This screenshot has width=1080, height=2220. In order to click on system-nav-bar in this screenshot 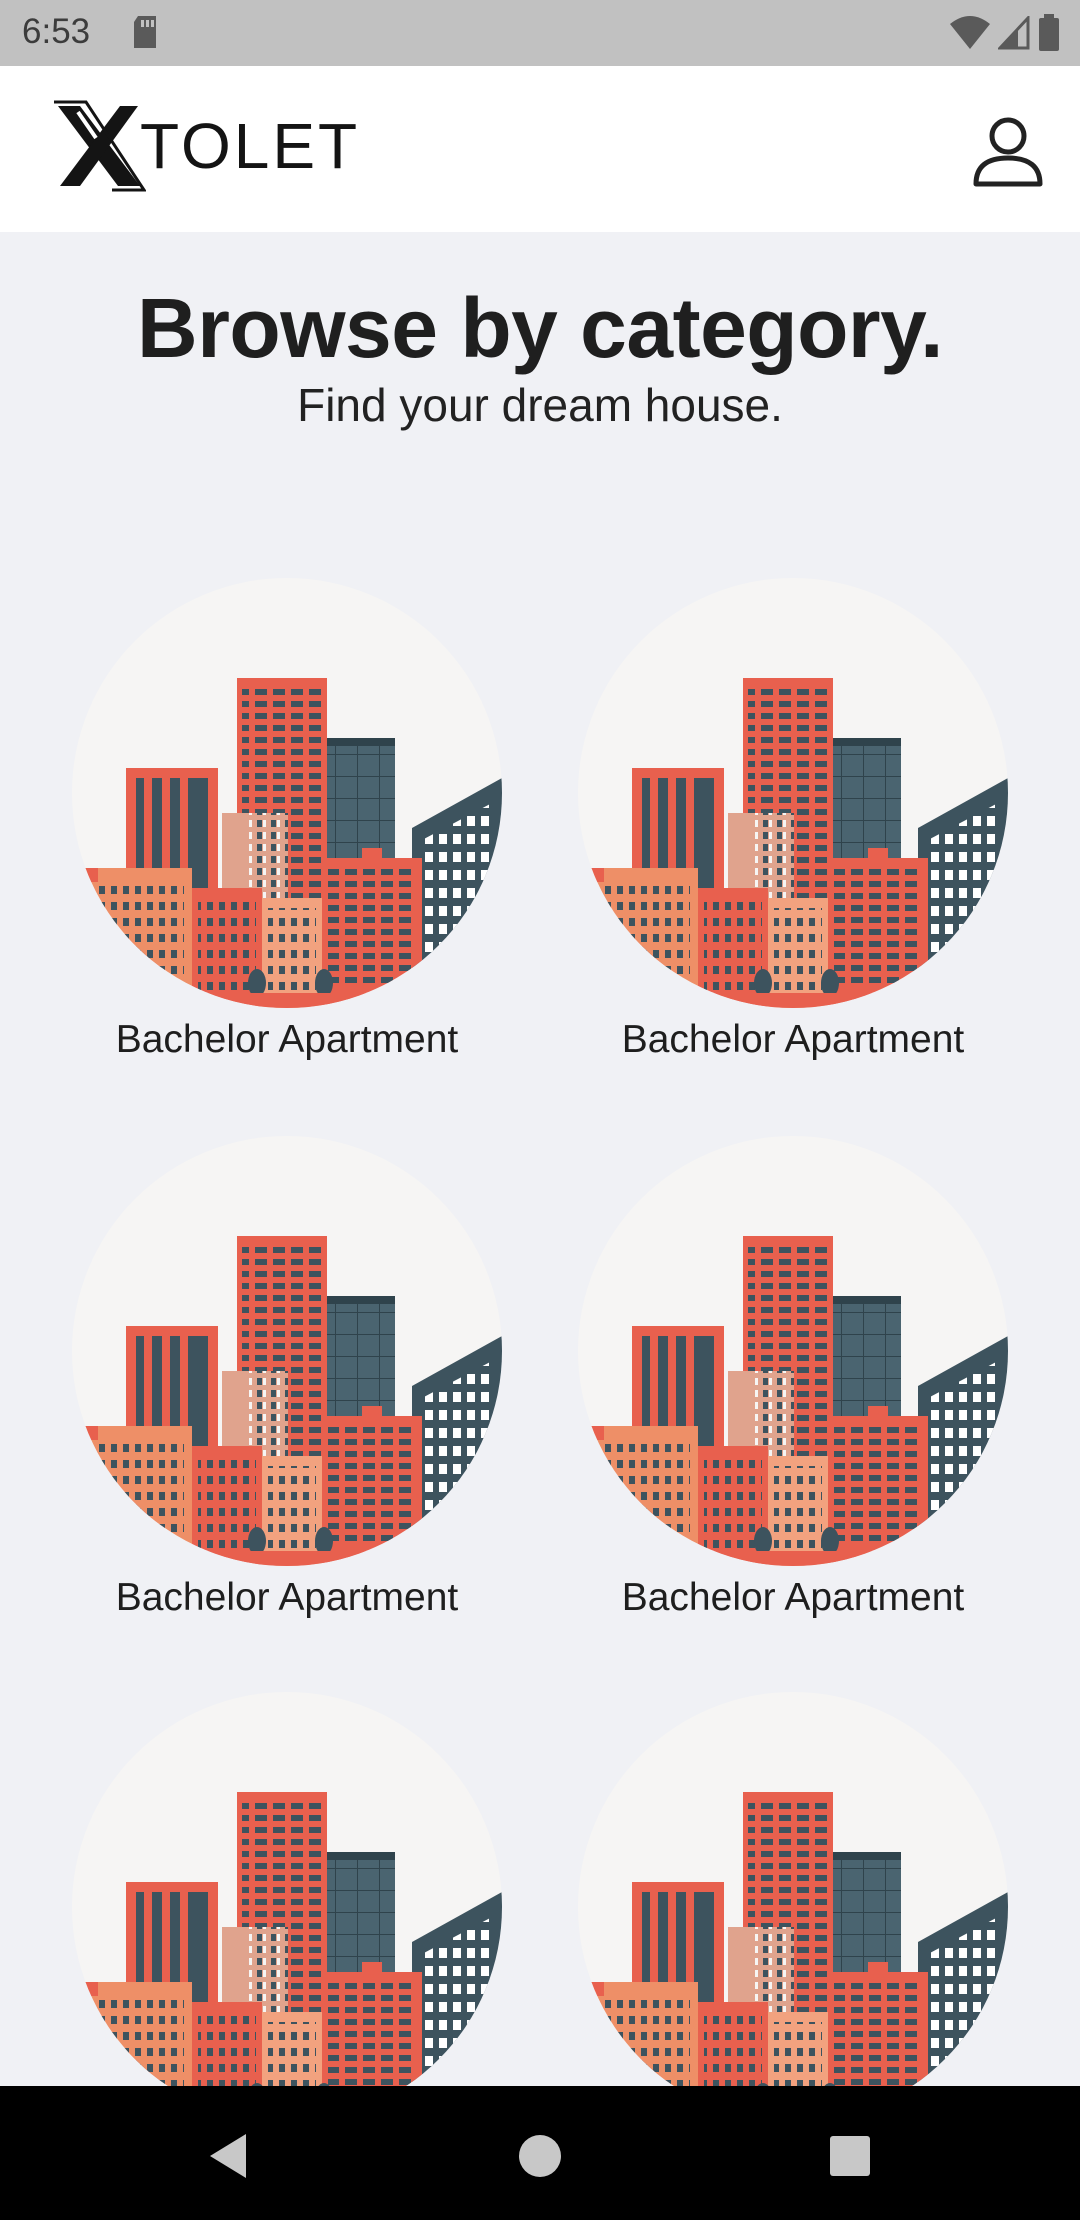, I will do `click(540, 2153)`.